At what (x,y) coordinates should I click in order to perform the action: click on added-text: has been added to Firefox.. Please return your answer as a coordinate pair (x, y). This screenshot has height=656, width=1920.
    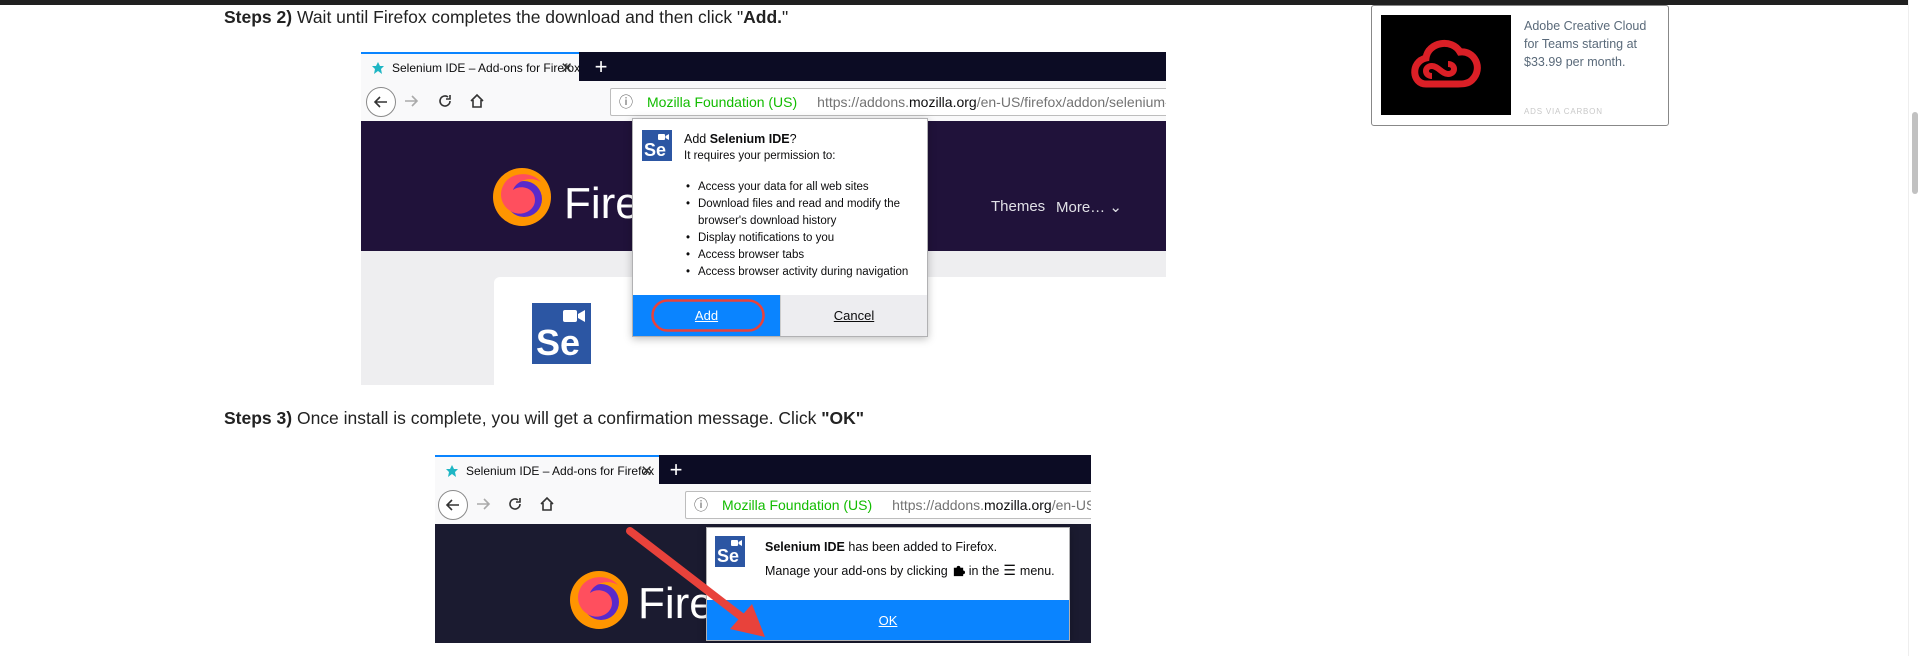
    Looking at the image, I should click on (921, 547).